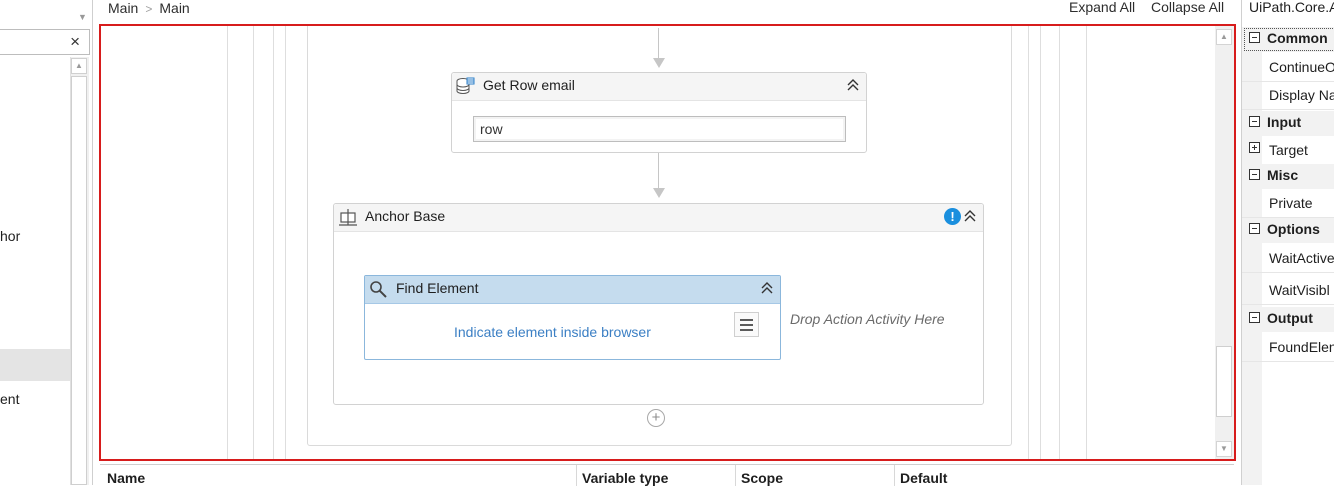 The width and height of the screenshot is (1334, 486). What do you see at coordinates (1301, 347) in the screenshot?
I see `property-label: FoundElen` at bounding box center [1301, 347].